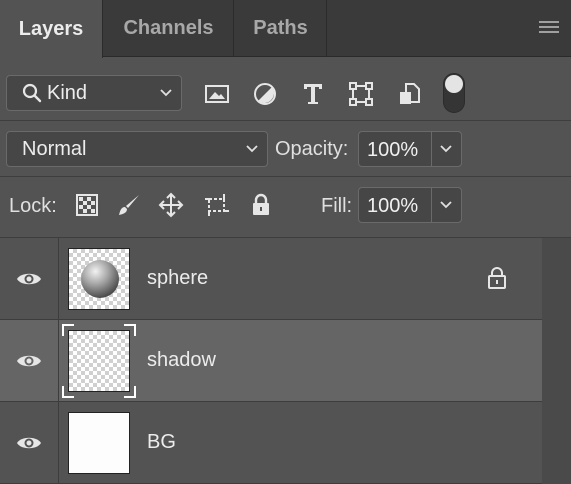 The image size is (571, 484). I want to click on search-icon, so click(32, 93).